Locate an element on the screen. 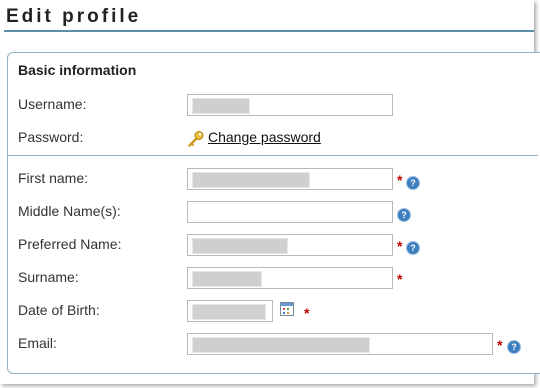 The width and height of the screenshot is (540, 388). date-of-birth-field is located at coordinates (230, 311).